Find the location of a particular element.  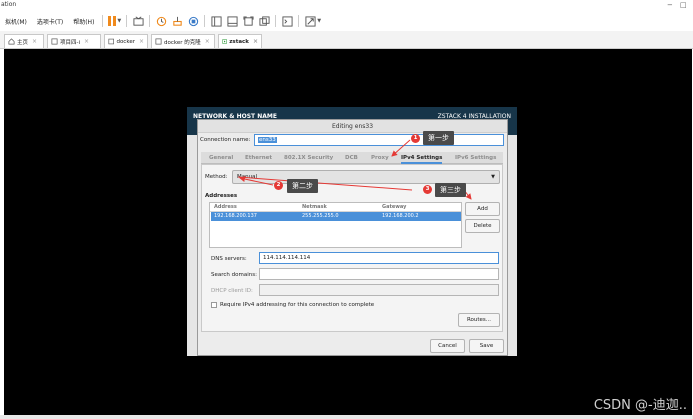

tab-project: 项目四-i × is located at coordinates (74, 41).